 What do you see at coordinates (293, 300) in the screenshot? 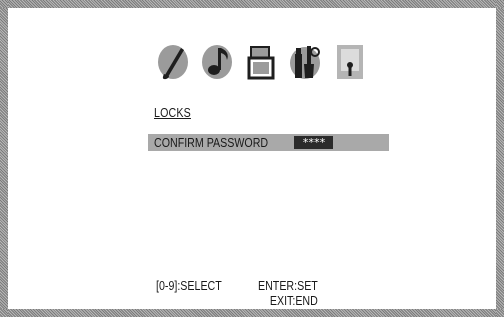
I see `exit-hint: EXIT:END` at bounding box center [293, 300].